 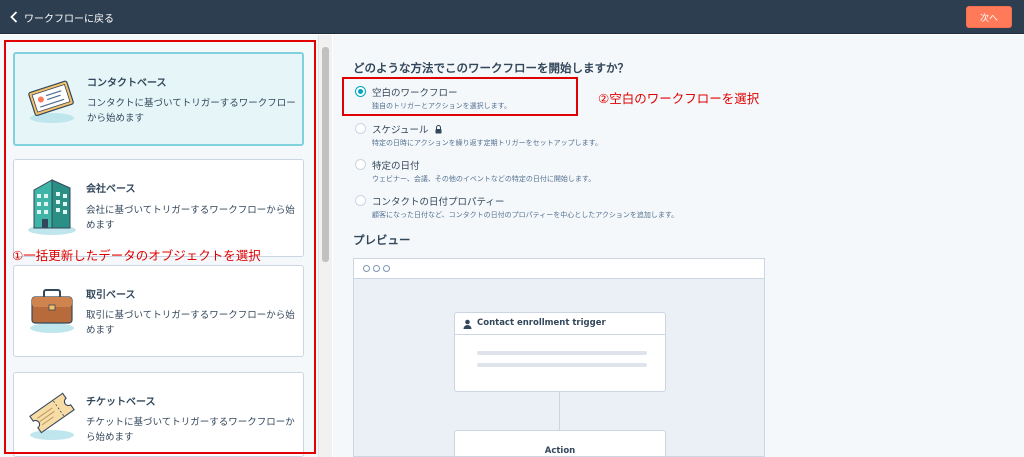 I want to click on trigger-card: Contact enrollment trigger, so click(x=560, y=352).